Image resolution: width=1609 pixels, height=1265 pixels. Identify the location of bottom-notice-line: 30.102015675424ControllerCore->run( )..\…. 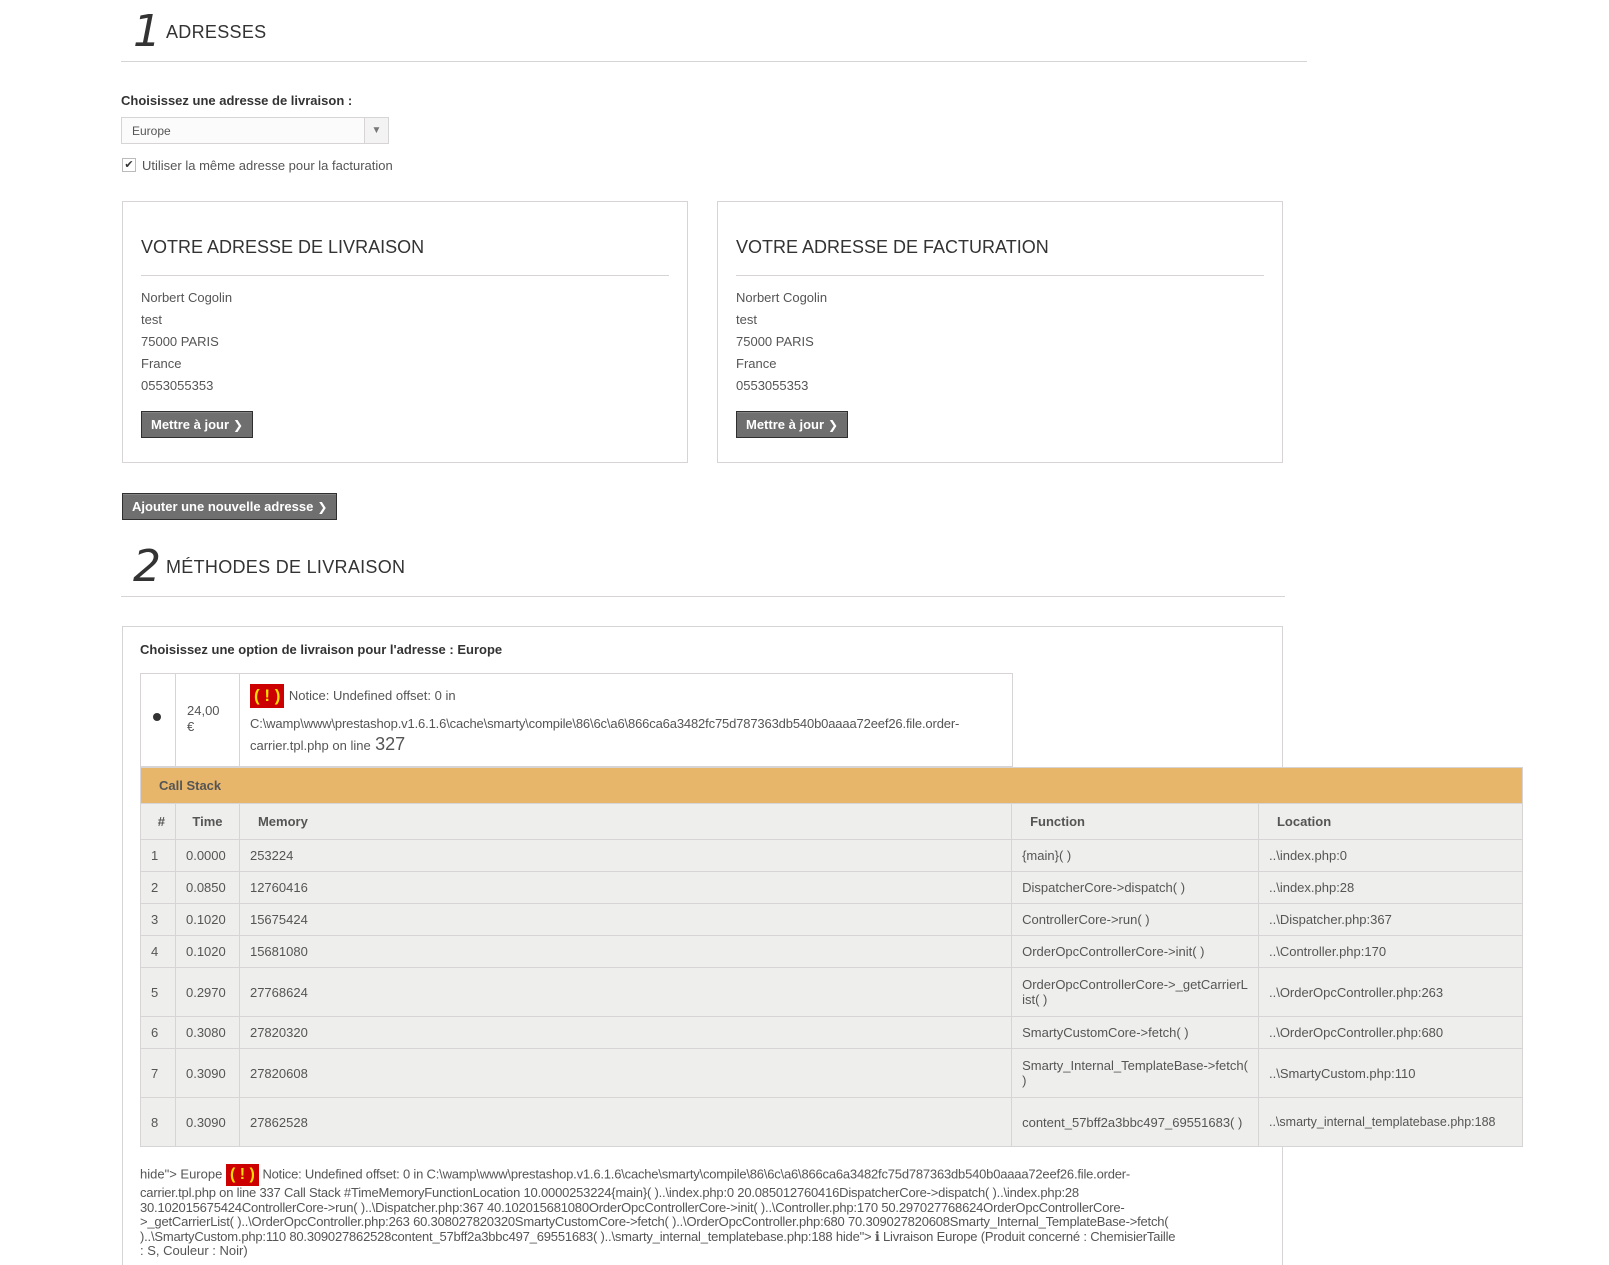
(632, 1207).